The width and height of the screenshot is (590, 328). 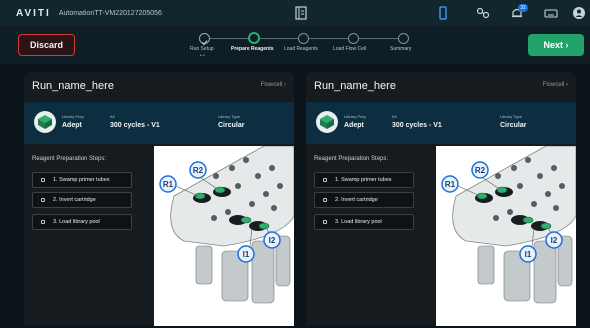 What do you see at coordinates (523, 8) in the screenshot?
I see `notification-badge: 32` at bounding box center [523, 8].